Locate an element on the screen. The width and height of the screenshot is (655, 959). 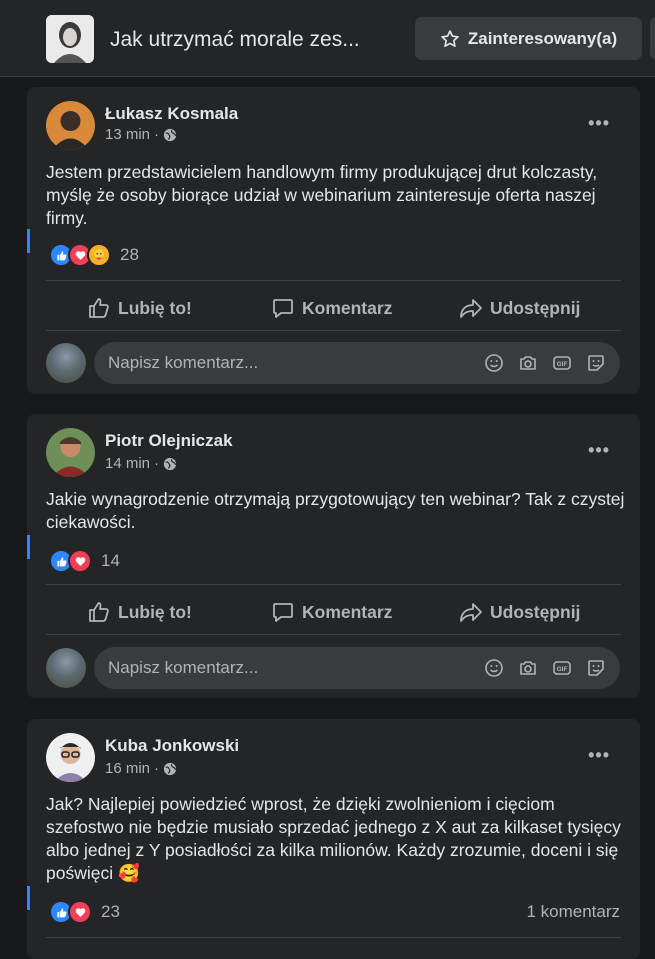
post-time: 13 min is located at coordinates (127, 134).